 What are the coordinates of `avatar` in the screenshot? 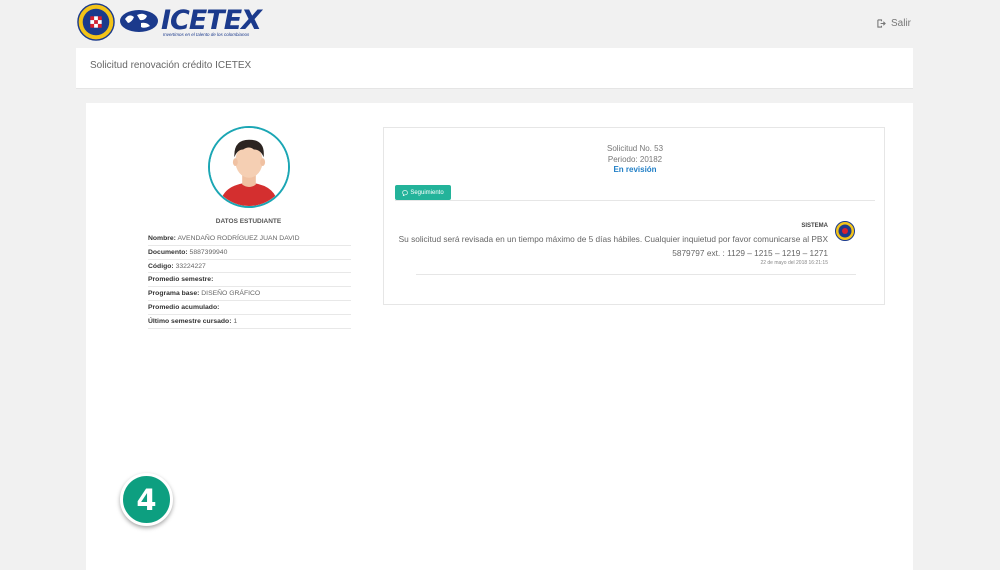 It's located at (249, 167).